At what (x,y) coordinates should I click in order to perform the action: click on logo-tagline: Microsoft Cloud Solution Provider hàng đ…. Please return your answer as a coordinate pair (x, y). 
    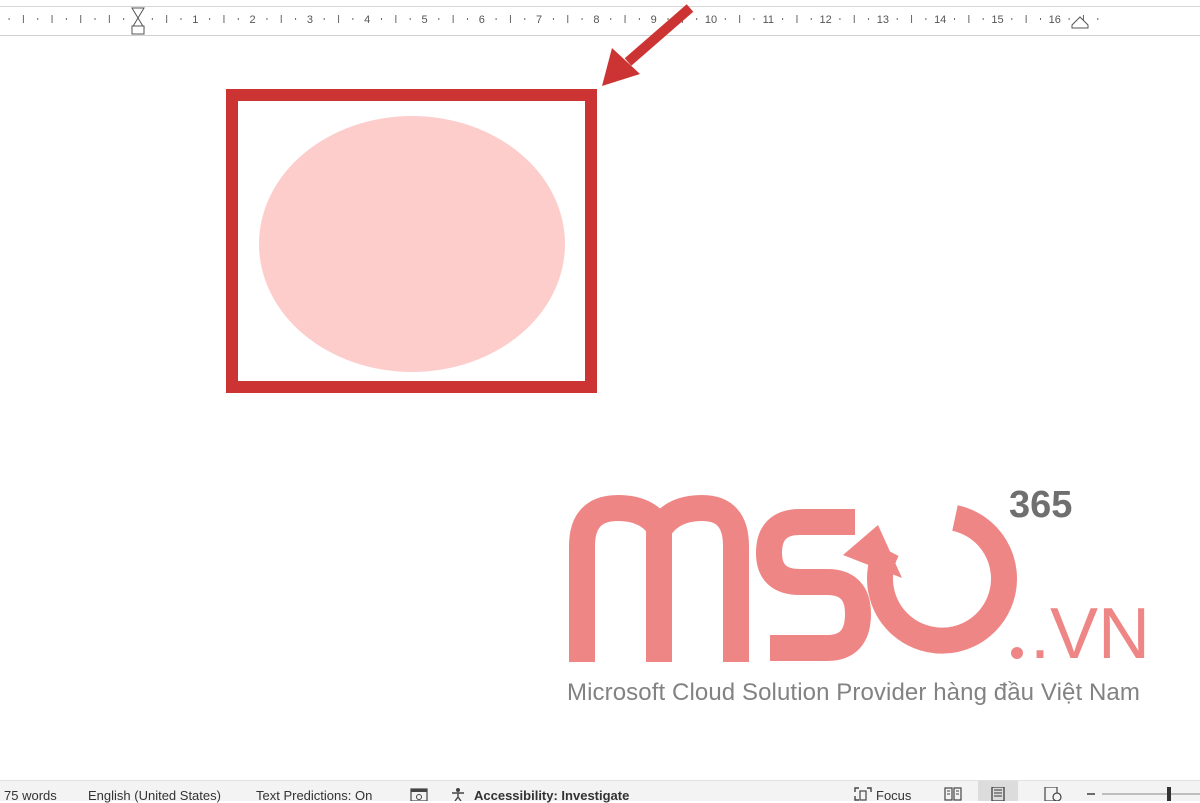
    Looking at the image, I should click on (853, 692).